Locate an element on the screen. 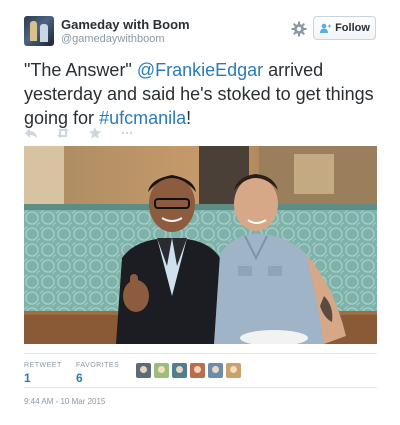 This screenshot has height=425, width=400. retweet-icon is located at coordinates (63, 133).